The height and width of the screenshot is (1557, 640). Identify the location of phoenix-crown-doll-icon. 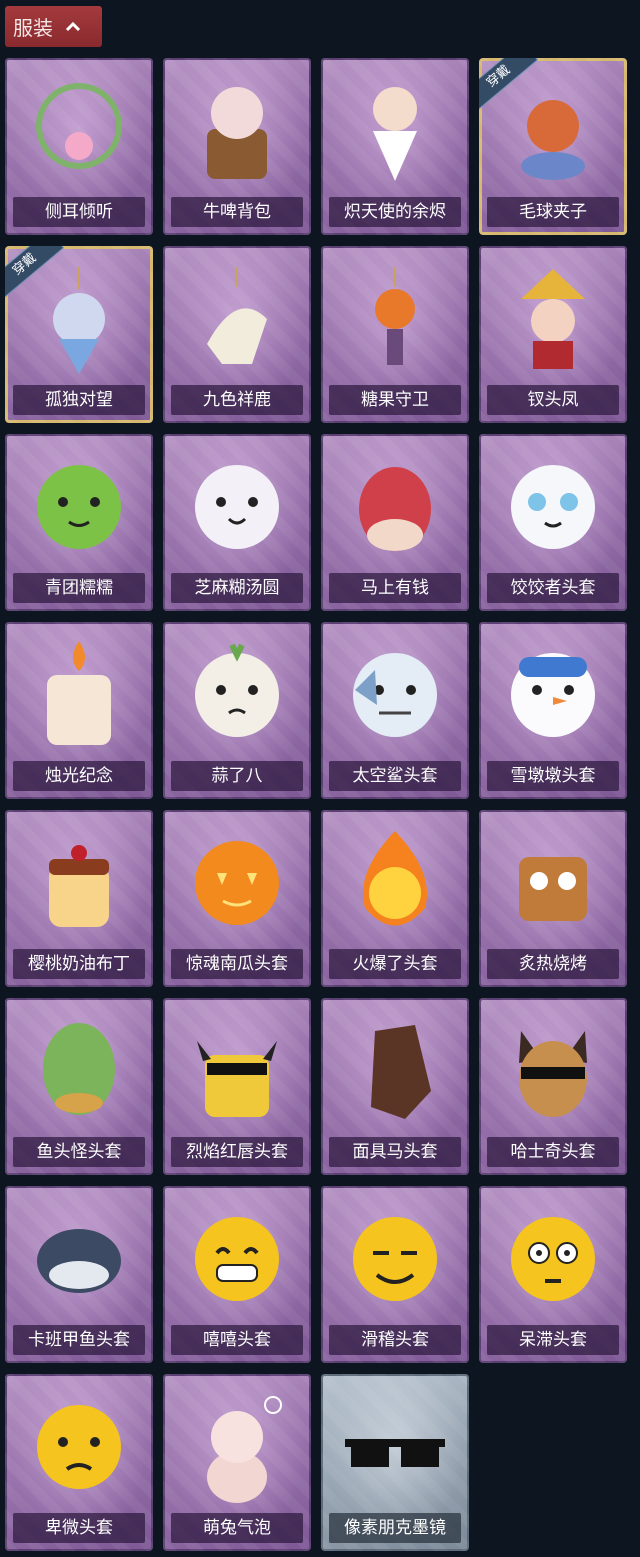
(553, 318).